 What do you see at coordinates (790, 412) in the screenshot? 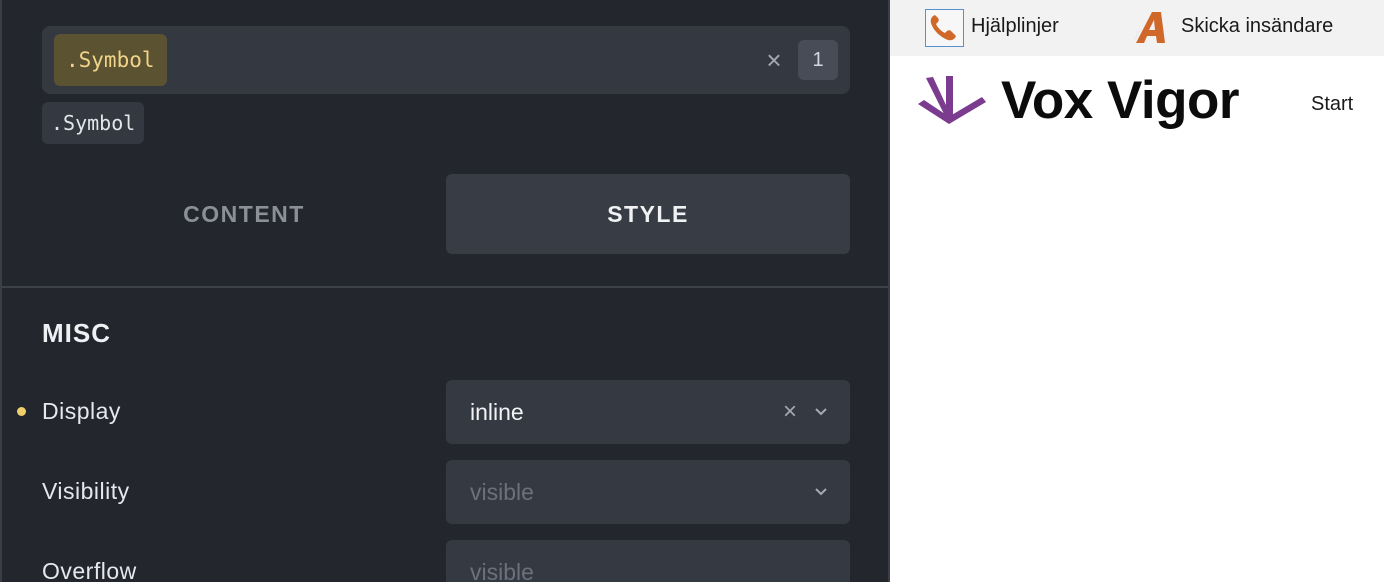
I see `clear-display-icon: ×` at bounding box center [790, 412].